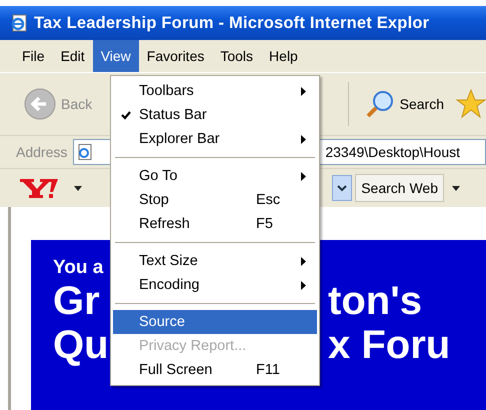  I want to click on banner-text: x Foru, so click(389, 345).